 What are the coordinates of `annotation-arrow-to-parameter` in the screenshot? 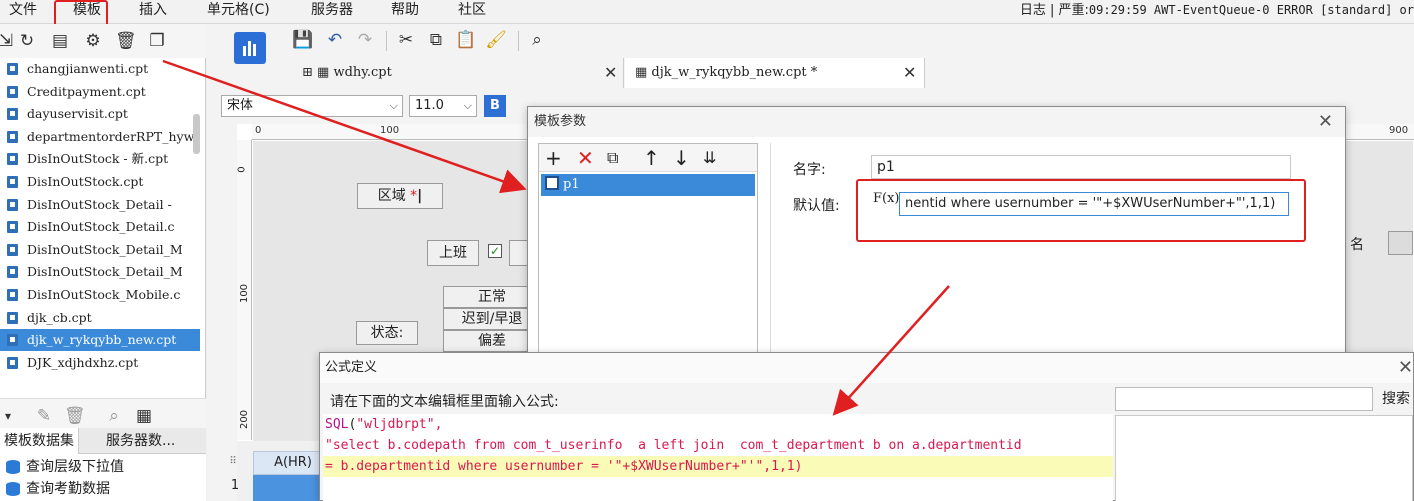 It's located at (344, 126).